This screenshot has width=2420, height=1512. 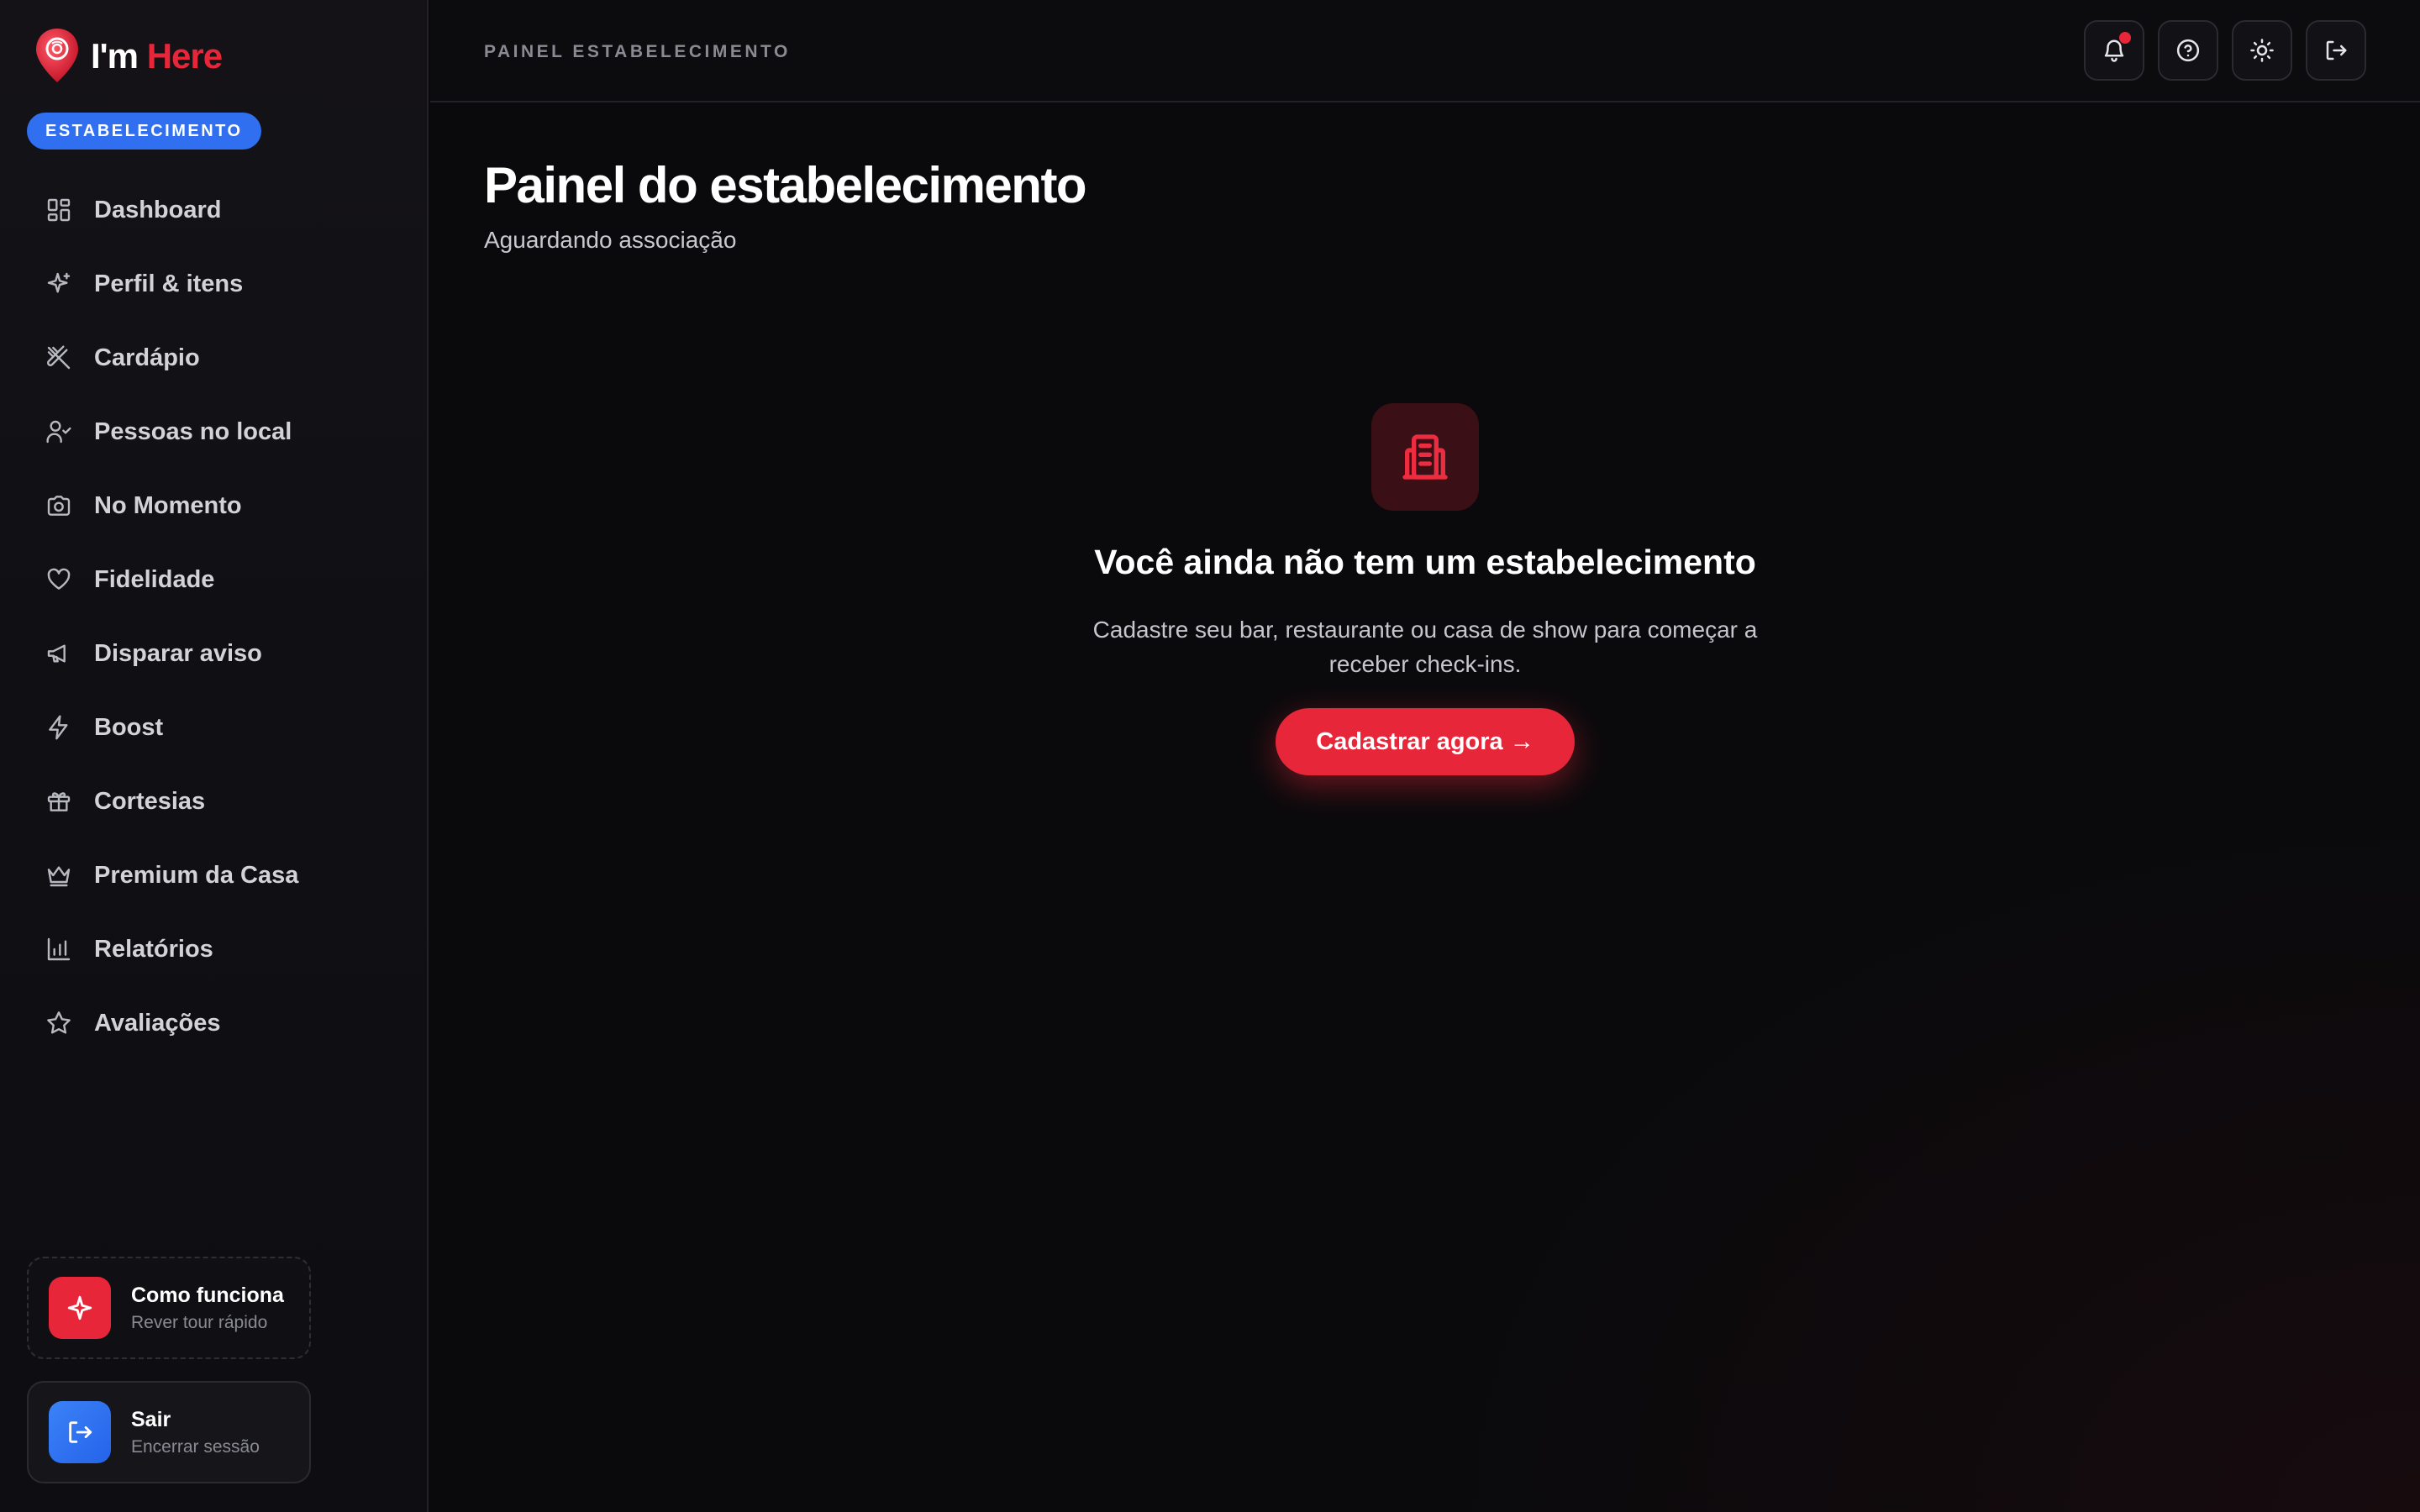 I want to click on logout-button, so click(x=2336, y=50).